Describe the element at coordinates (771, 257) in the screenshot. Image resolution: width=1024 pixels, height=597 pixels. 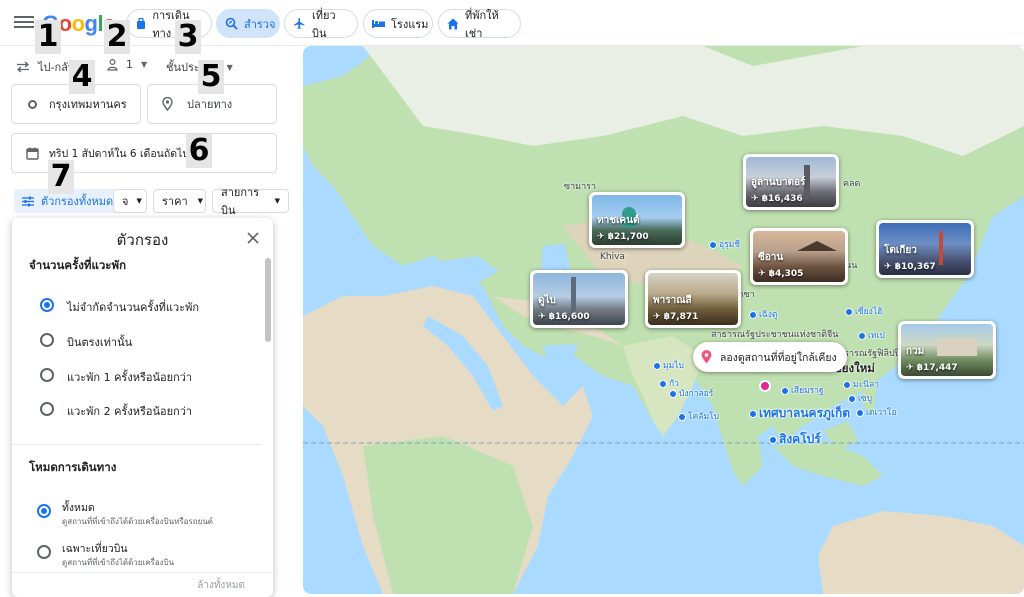
I see `destination-name: ซีอาน` at that location.